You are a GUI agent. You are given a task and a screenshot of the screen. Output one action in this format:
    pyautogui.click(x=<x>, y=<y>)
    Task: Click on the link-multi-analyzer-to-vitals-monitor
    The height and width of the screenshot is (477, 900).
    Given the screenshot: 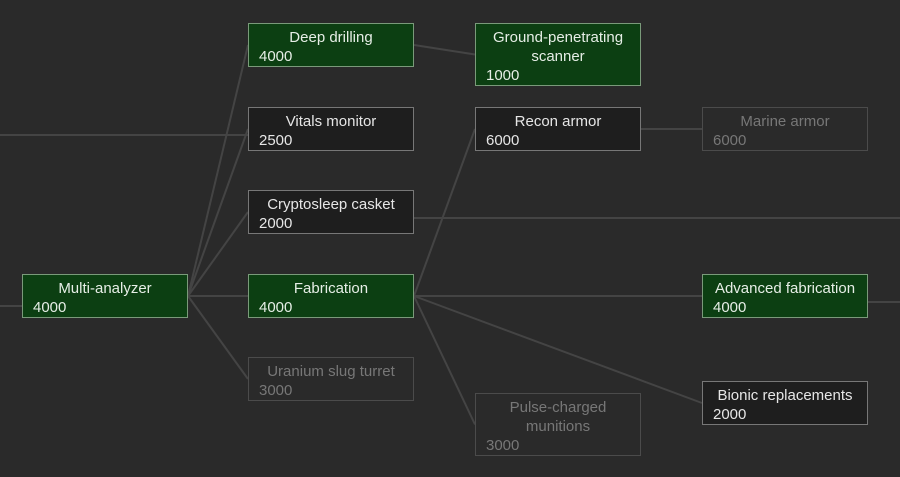 What is the action you would take?
    pyautogui.click(x=218, y=212)
    